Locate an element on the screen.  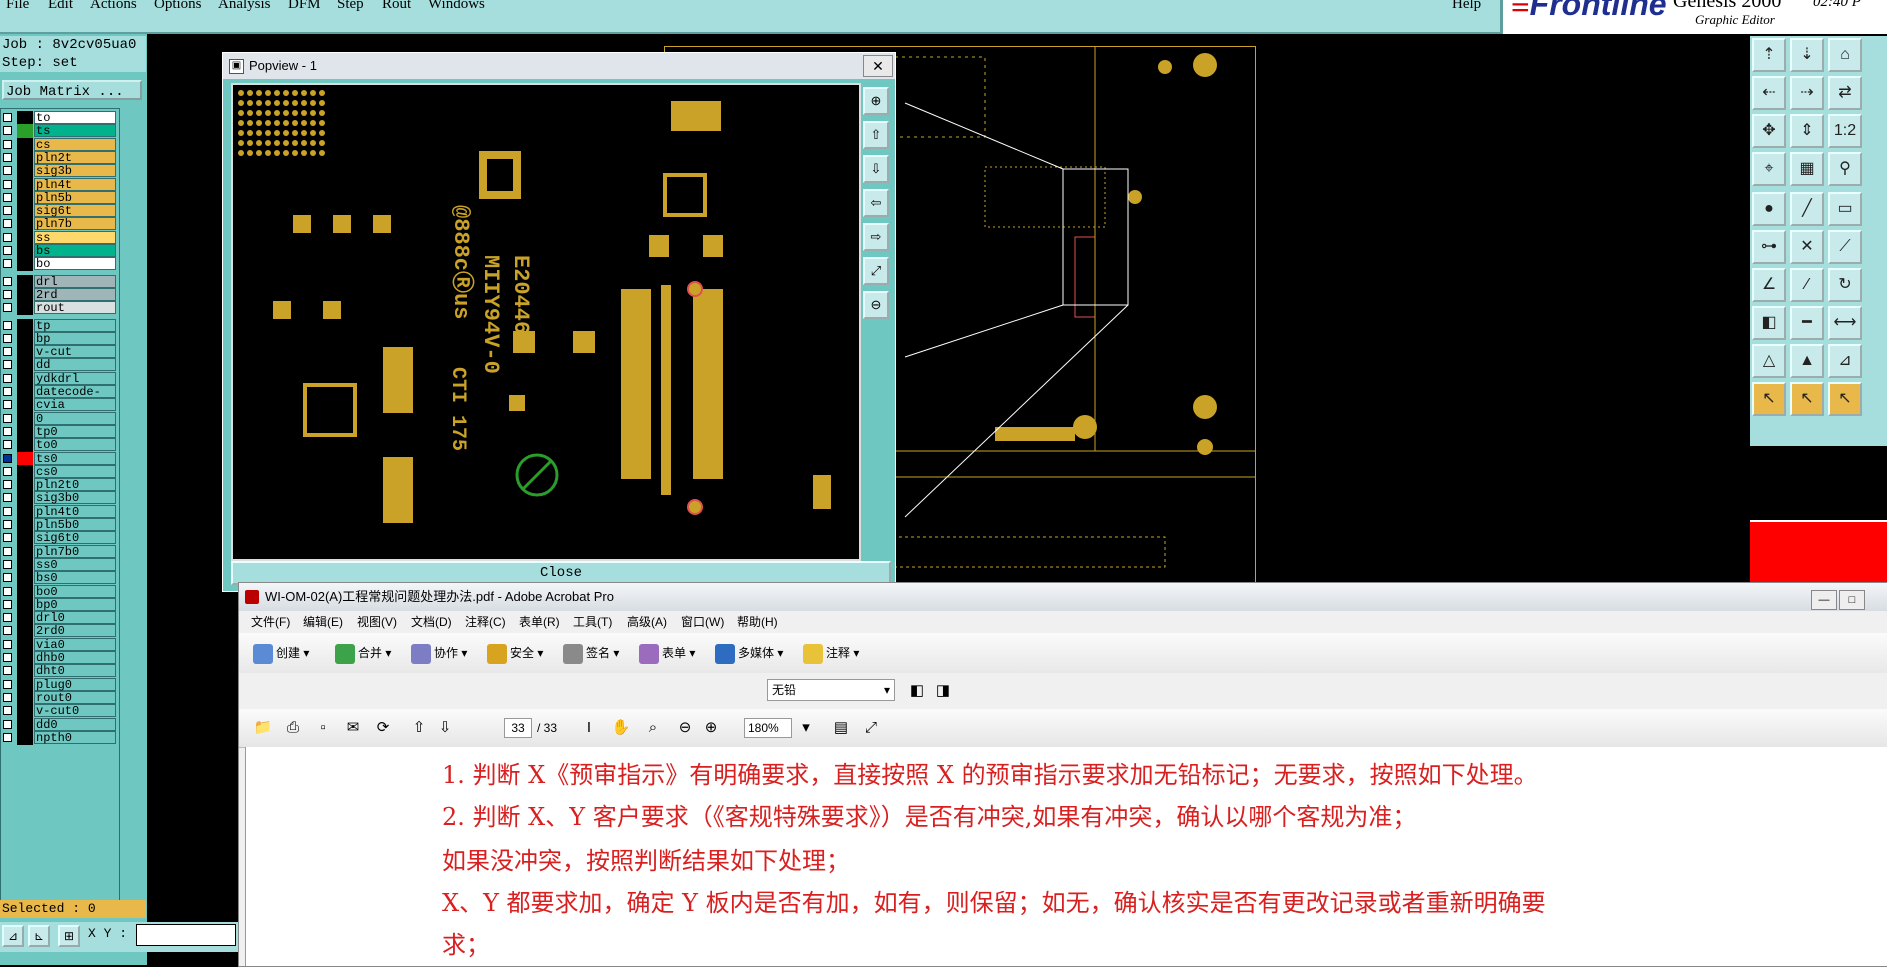
layer-name: cs is located at coordinates (75, 144).